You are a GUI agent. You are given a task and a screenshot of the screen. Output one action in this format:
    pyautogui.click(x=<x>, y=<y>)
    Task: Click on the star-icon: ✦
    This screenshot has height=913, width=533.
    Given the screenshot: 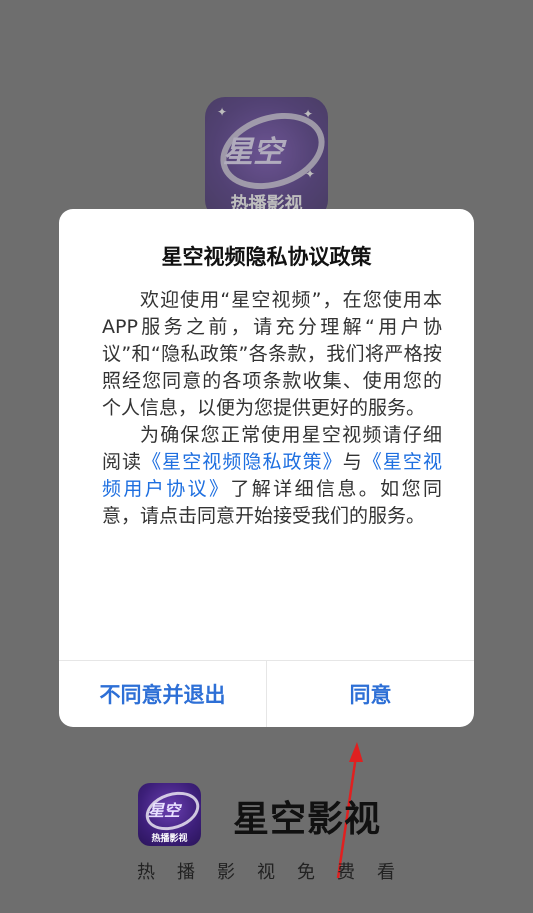 What is the action you would take?
    pyautogui.click(x=222, y=112)
    